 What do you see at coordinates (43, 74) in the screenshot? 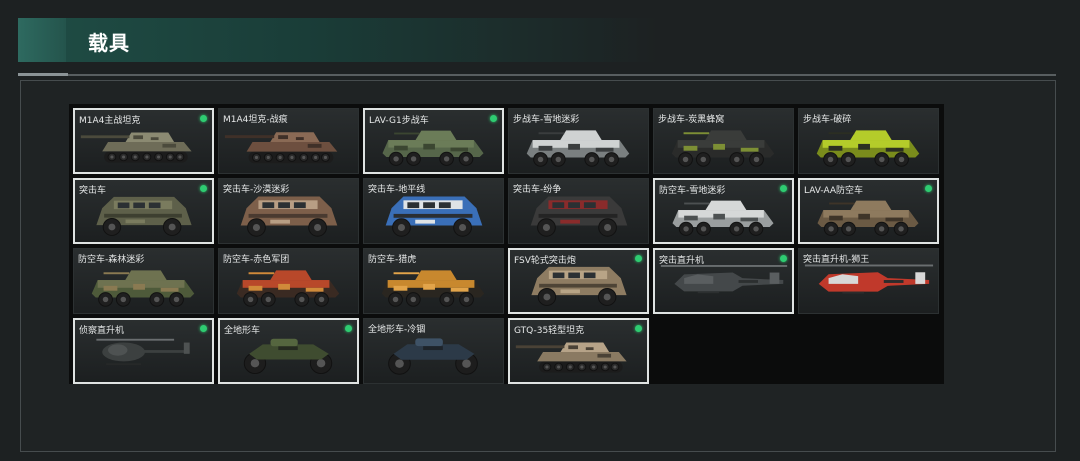
I see `header-divider-highlight` at bounding box center [43, 74].